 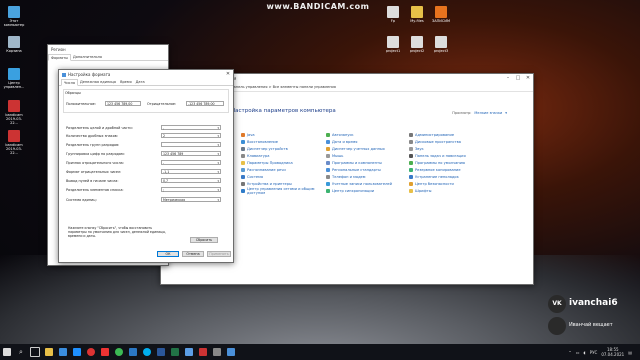 I want to click on maximize-button: □, so click(x=518, y=78).